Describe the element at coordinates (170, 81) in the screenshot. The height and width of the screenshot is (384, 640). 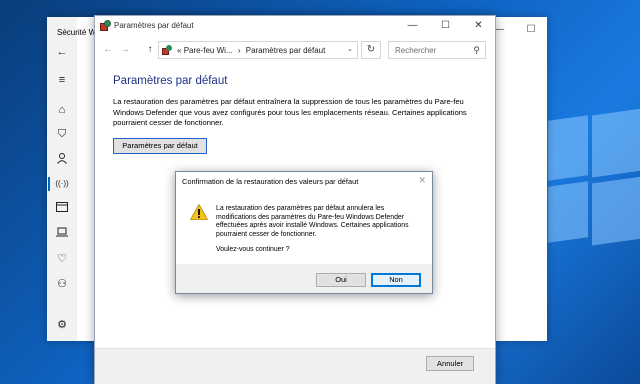
I see `page-title: Paramètres par défaut` at that location.